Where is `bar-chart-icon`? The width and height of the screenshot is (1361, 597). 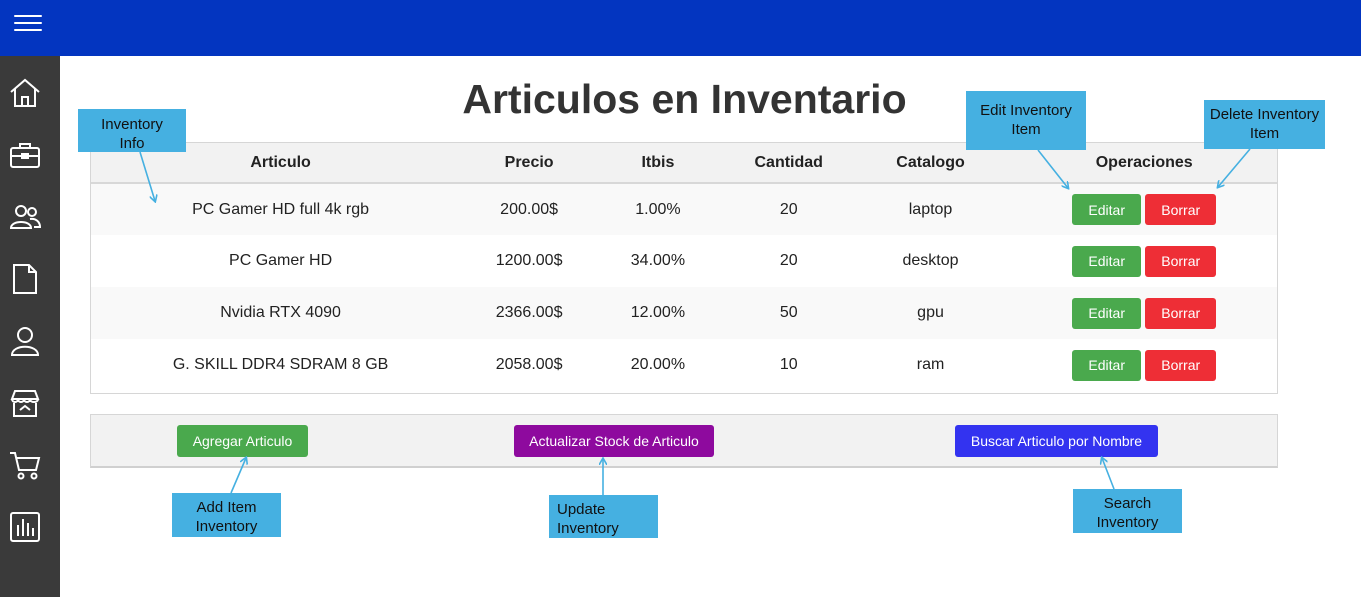
bar-chart-icon is located at coordinates (25, 527).